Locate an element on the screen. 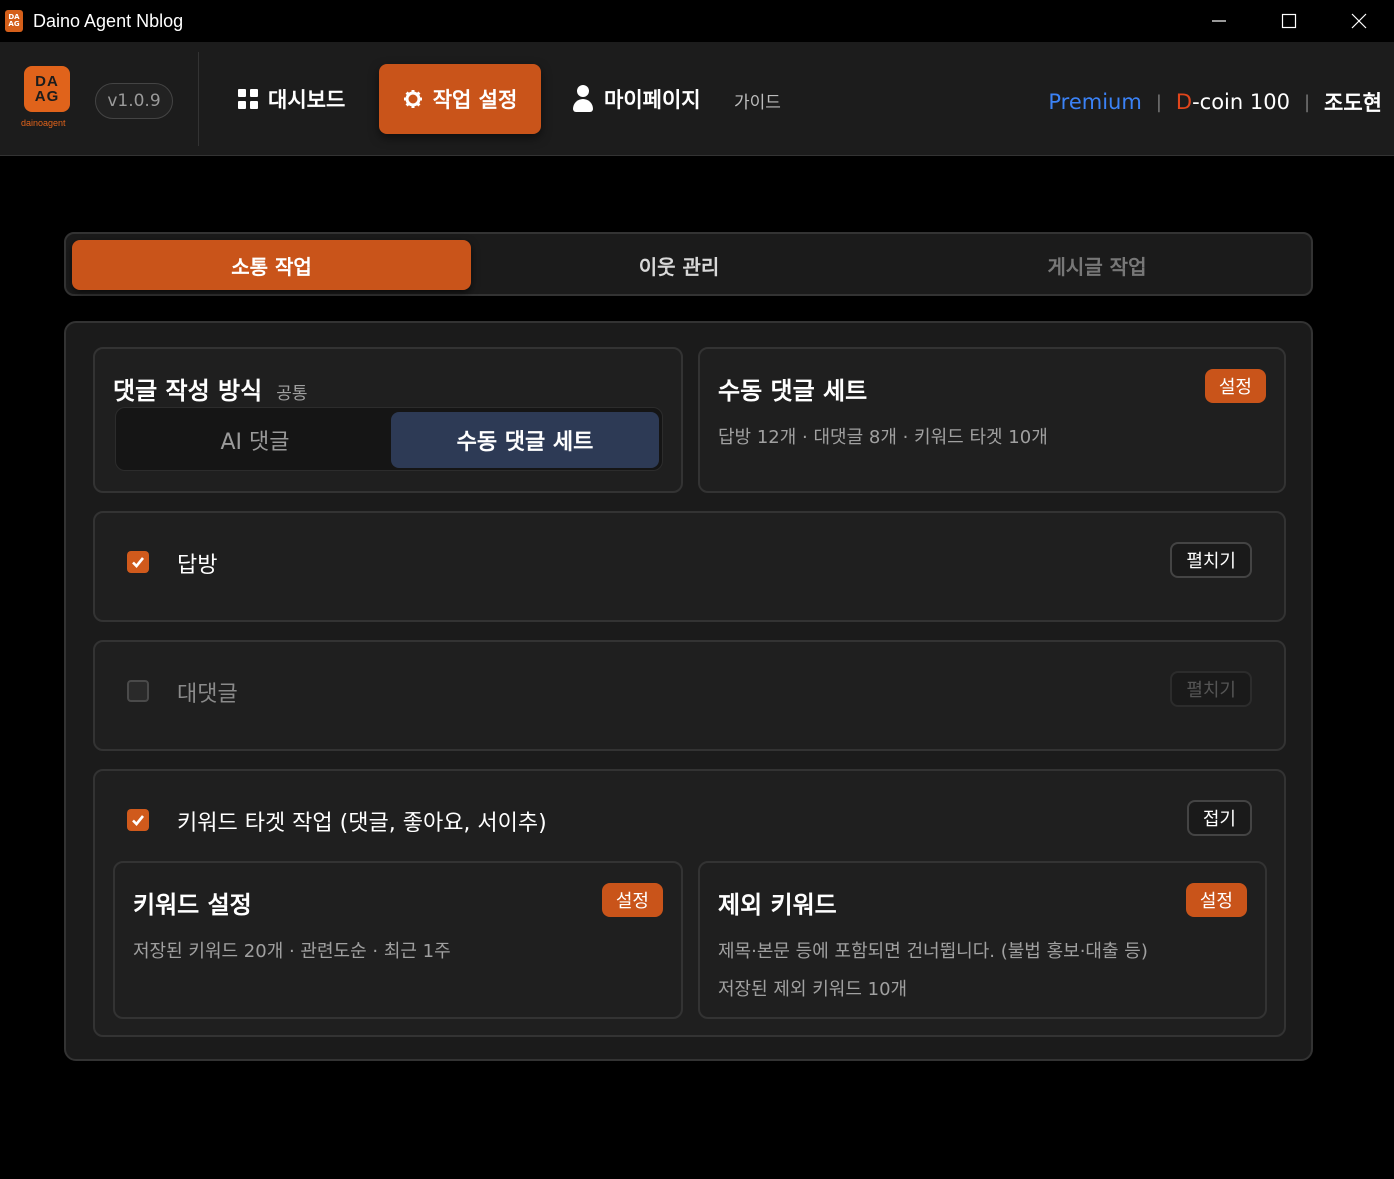  maximize-icon is located at coordinates (1289, 21).